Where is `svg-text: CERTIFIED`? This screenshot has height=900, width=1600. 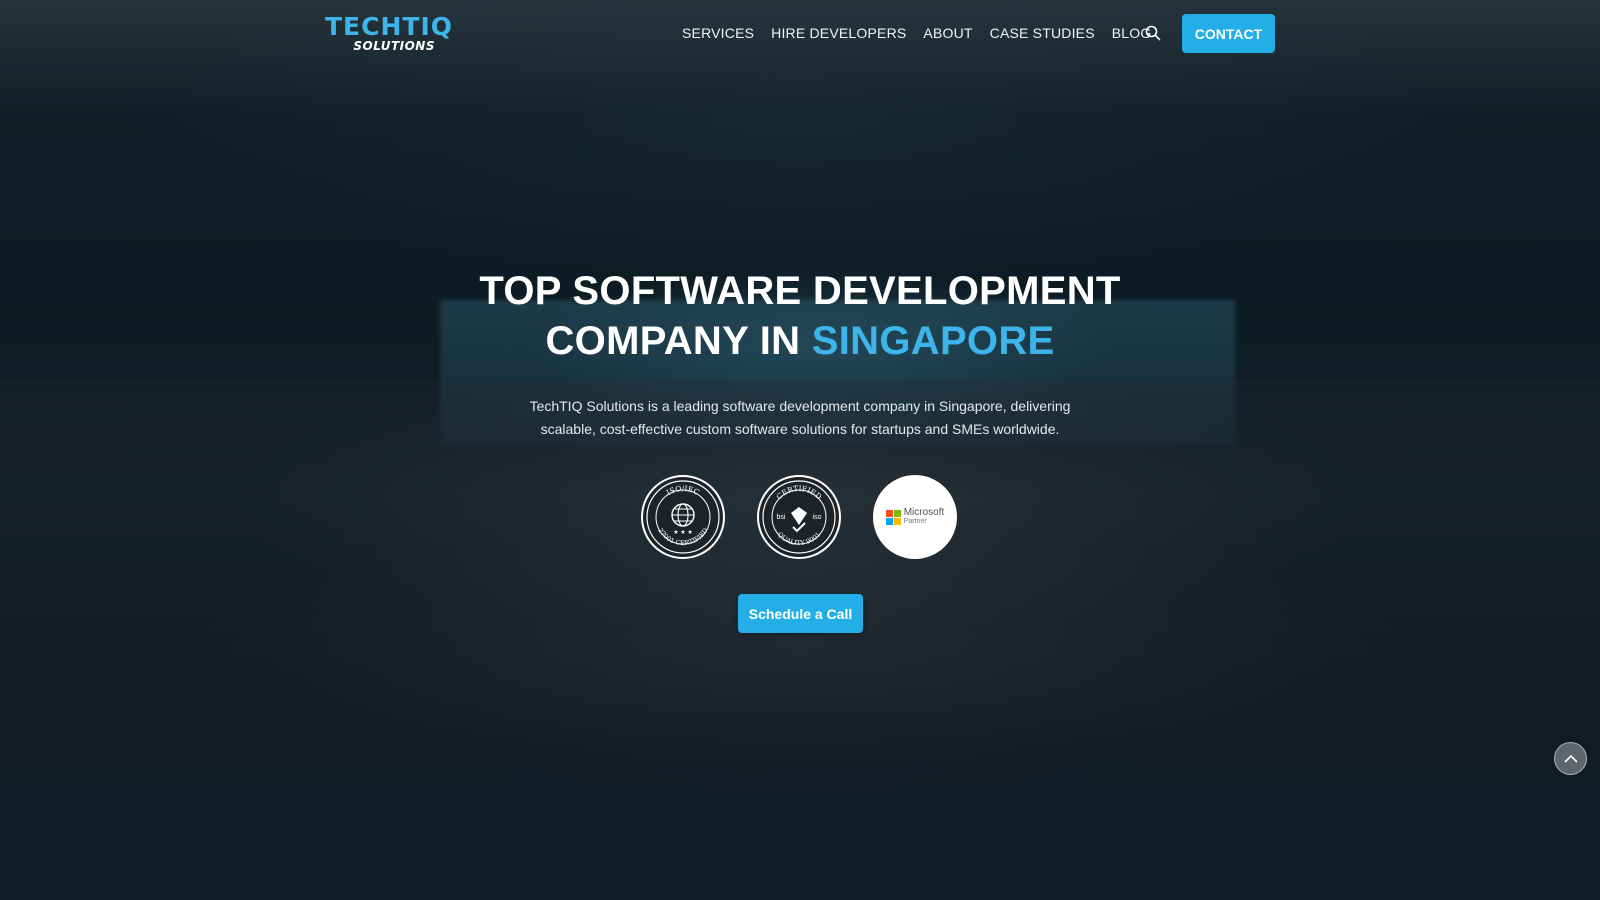
svg-text: CERTIFIED is located at coordinates (798, 492).